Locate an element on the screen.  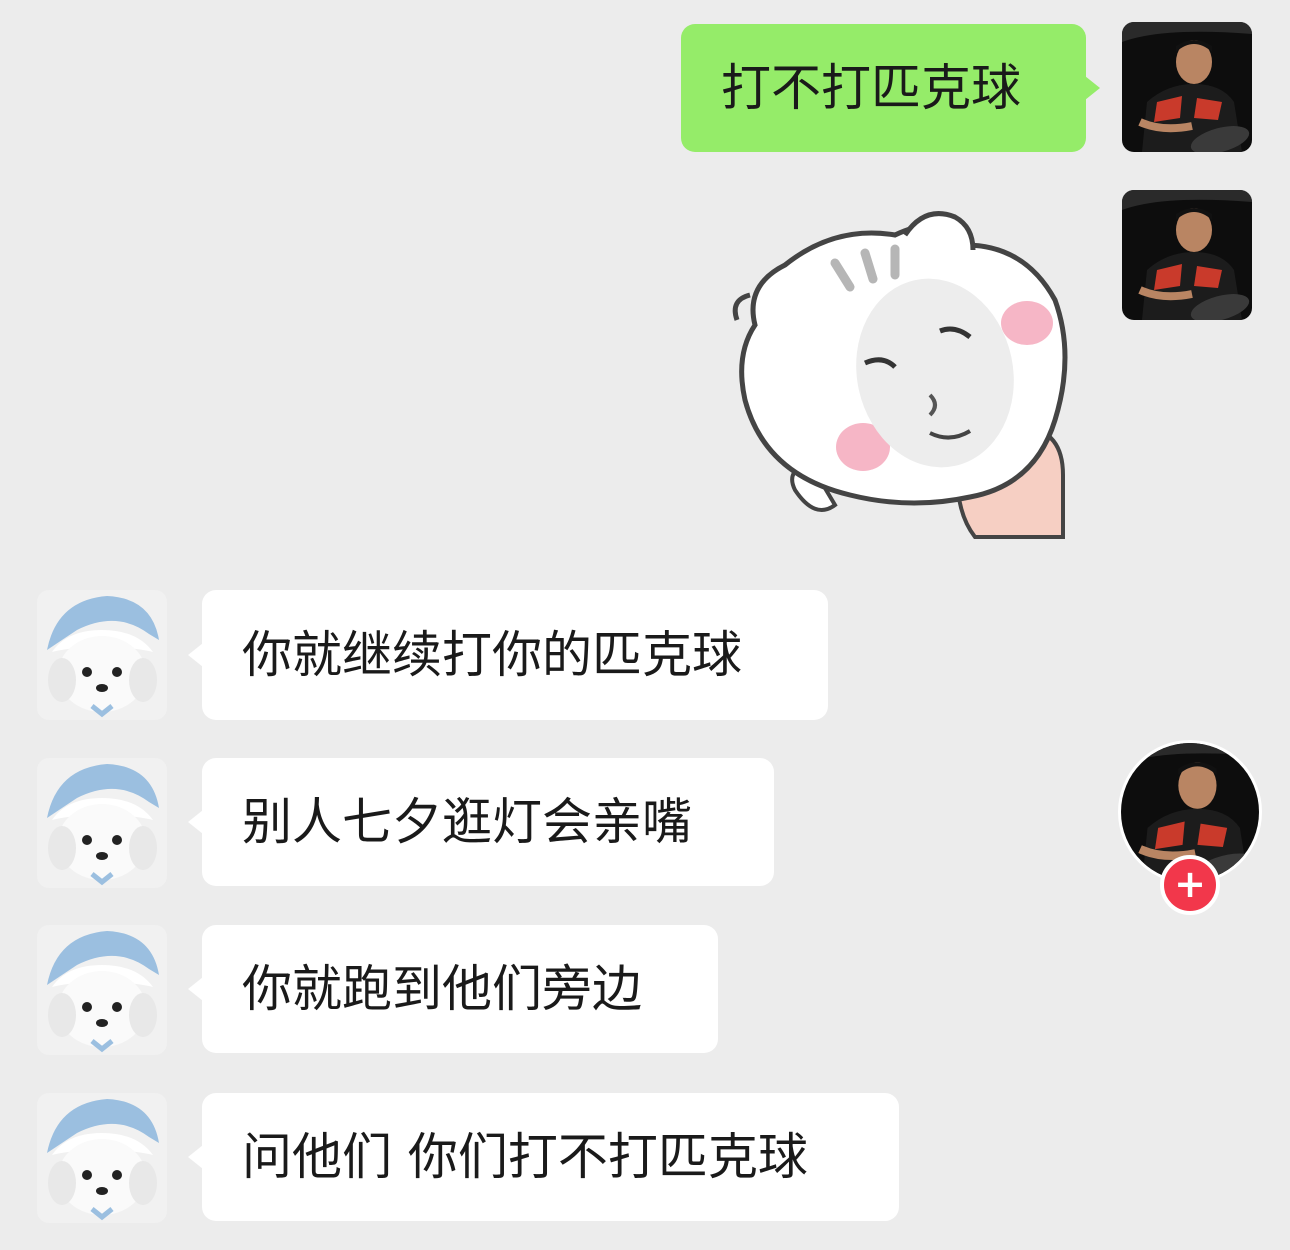
cat-face-sticker is located at coordinates (897, 372).